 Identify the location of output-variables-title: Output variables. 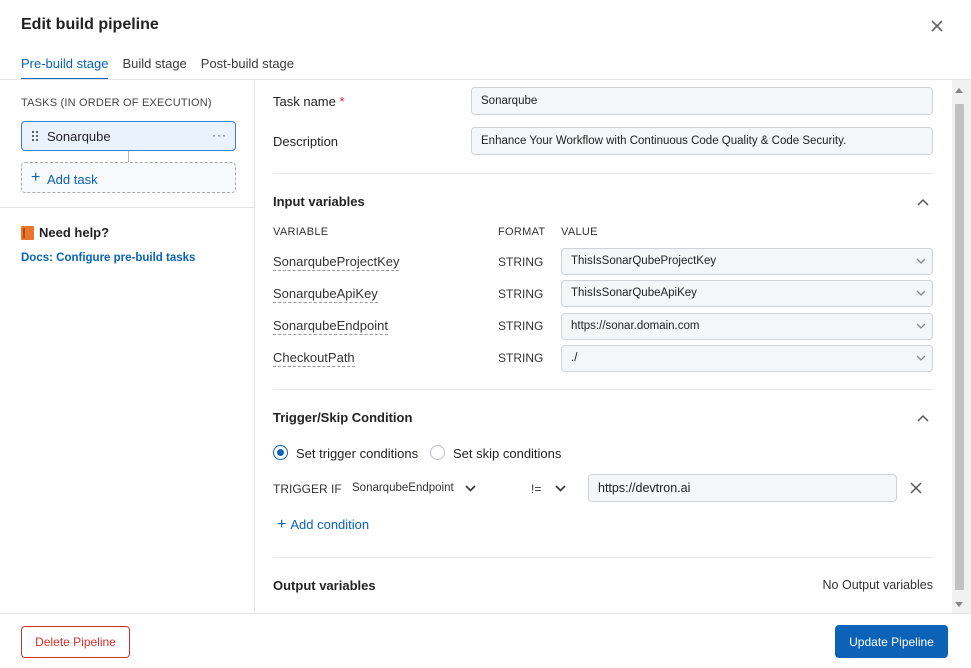
(324, 585).